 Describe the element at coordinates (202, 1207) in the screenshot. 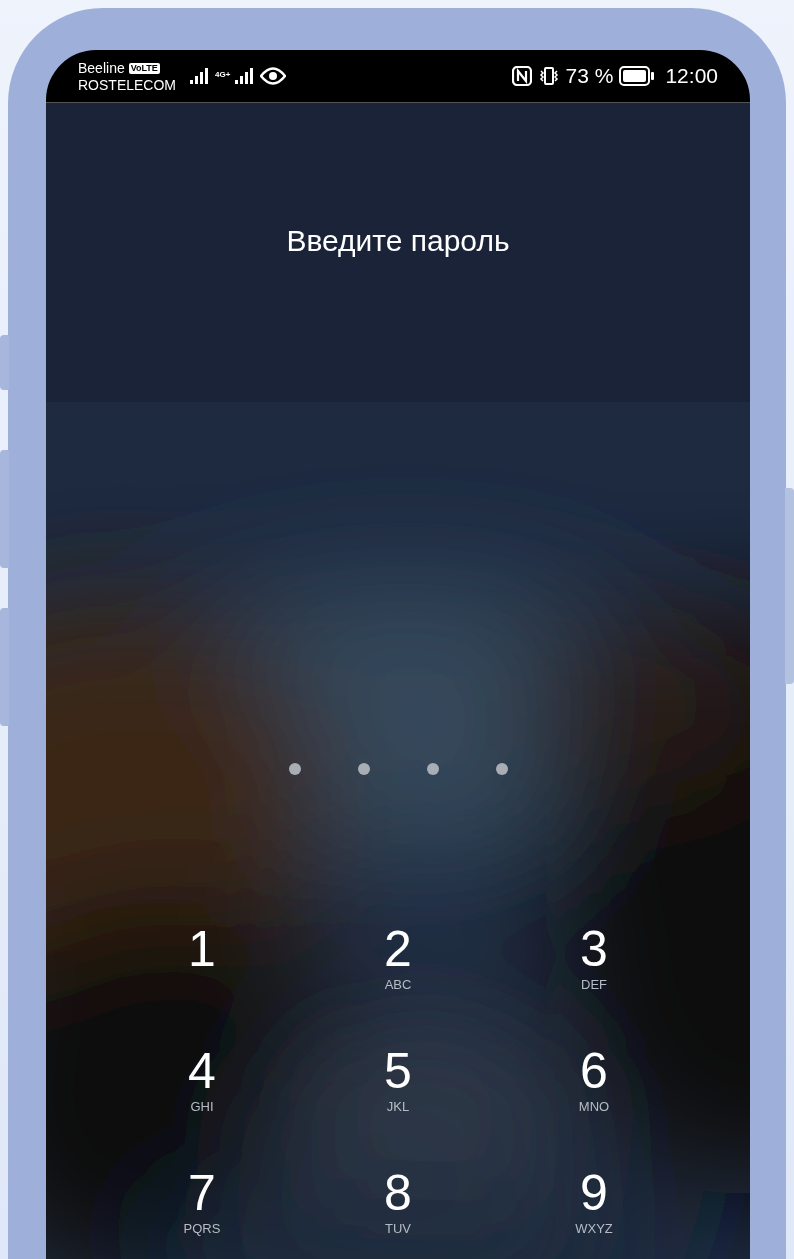

I see `keypad-key: 7 PQRS` at that location.